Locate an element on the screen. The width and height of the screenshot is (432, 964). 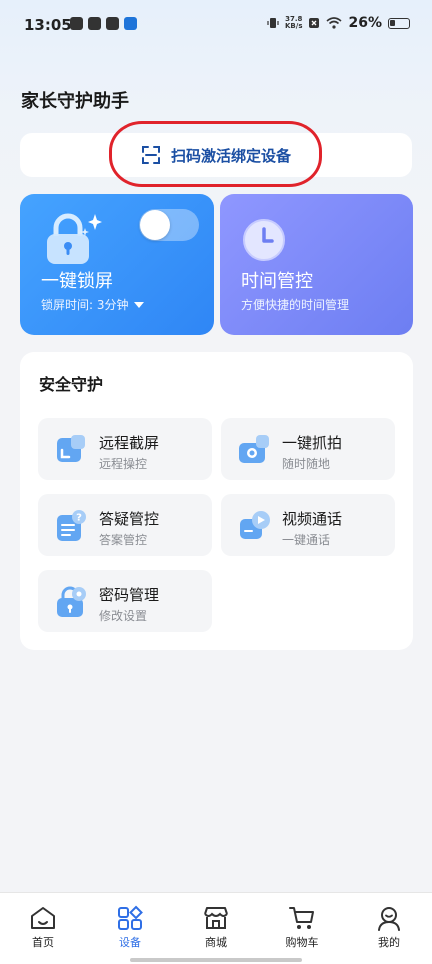
video-call-desc: 一键通话 is located at coordinates (306, 540).